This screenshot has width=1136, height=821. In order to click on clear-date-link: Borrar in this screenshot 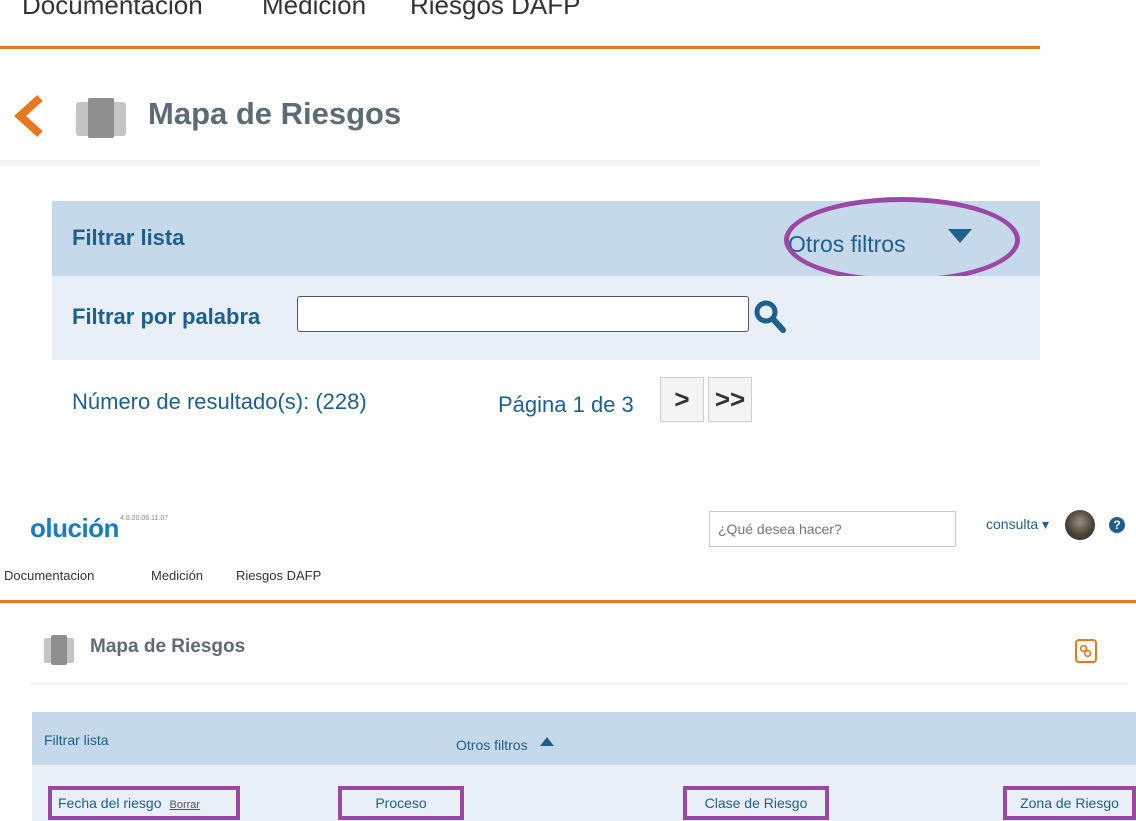, I will do `click(185, 805)`.